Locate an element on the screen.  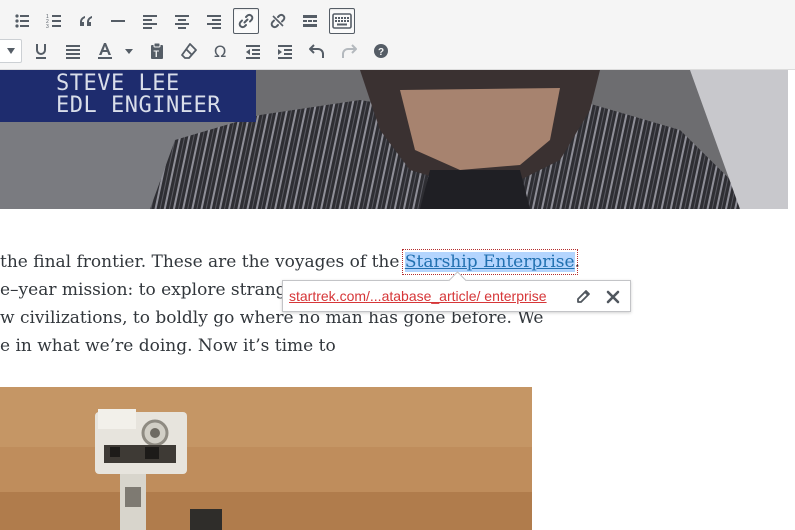
close-icon is located at coordinates (613, 297).